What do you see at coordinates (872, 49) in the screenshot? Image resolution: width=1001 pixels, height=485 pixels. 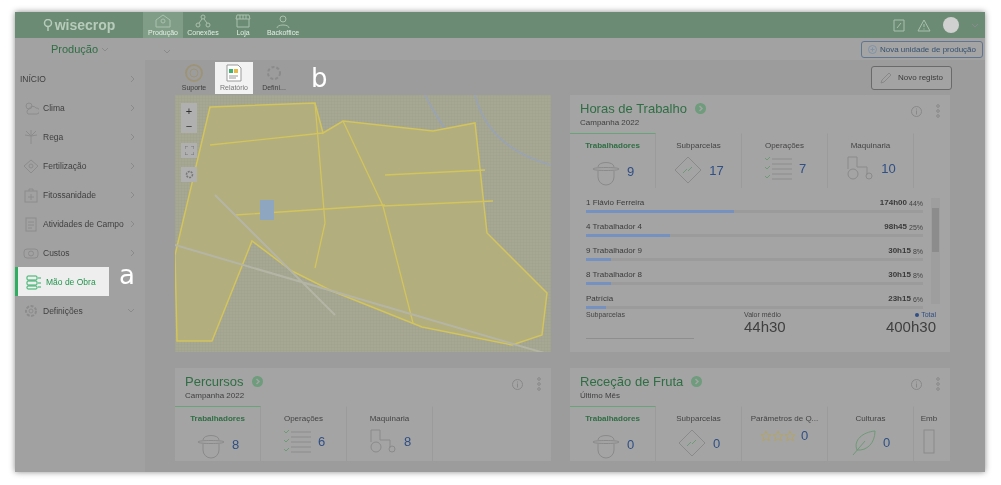 I see `plus-circle-icon` at bounding box center [872, 49].